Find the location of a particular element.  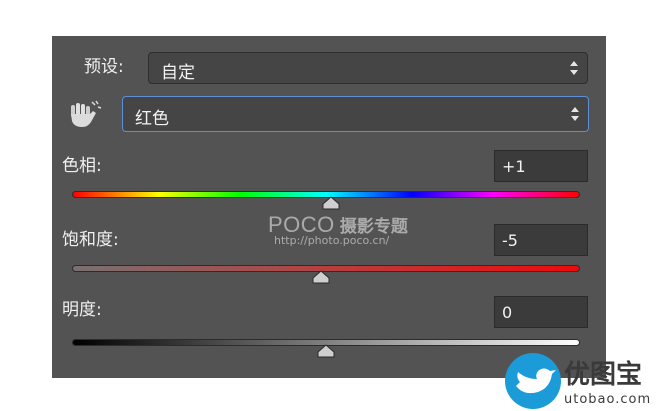

lightness-value-field: 0 is located at coordinates (541, 312).